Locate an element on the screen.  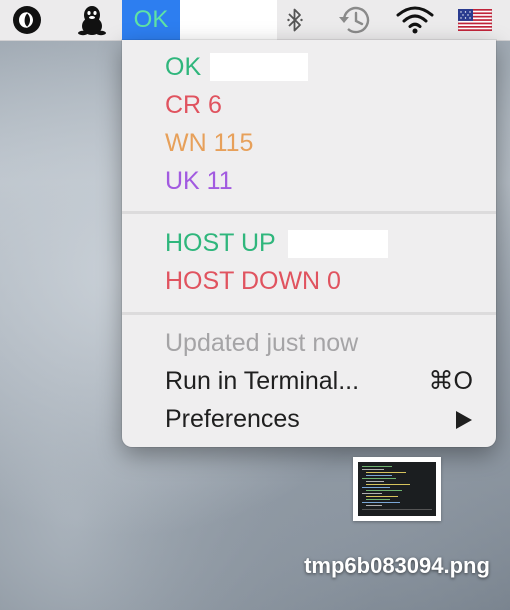
bluetooth-icon is located at coordinates (295, 20).